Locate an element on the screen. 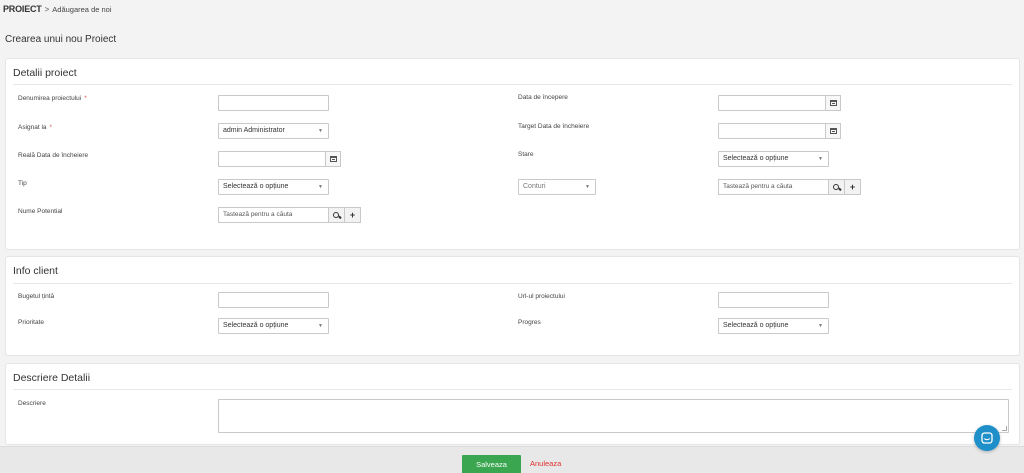 The image size is (1024, 473). account-type-select: Conturi ▼ is located at coordinates (557, 187).